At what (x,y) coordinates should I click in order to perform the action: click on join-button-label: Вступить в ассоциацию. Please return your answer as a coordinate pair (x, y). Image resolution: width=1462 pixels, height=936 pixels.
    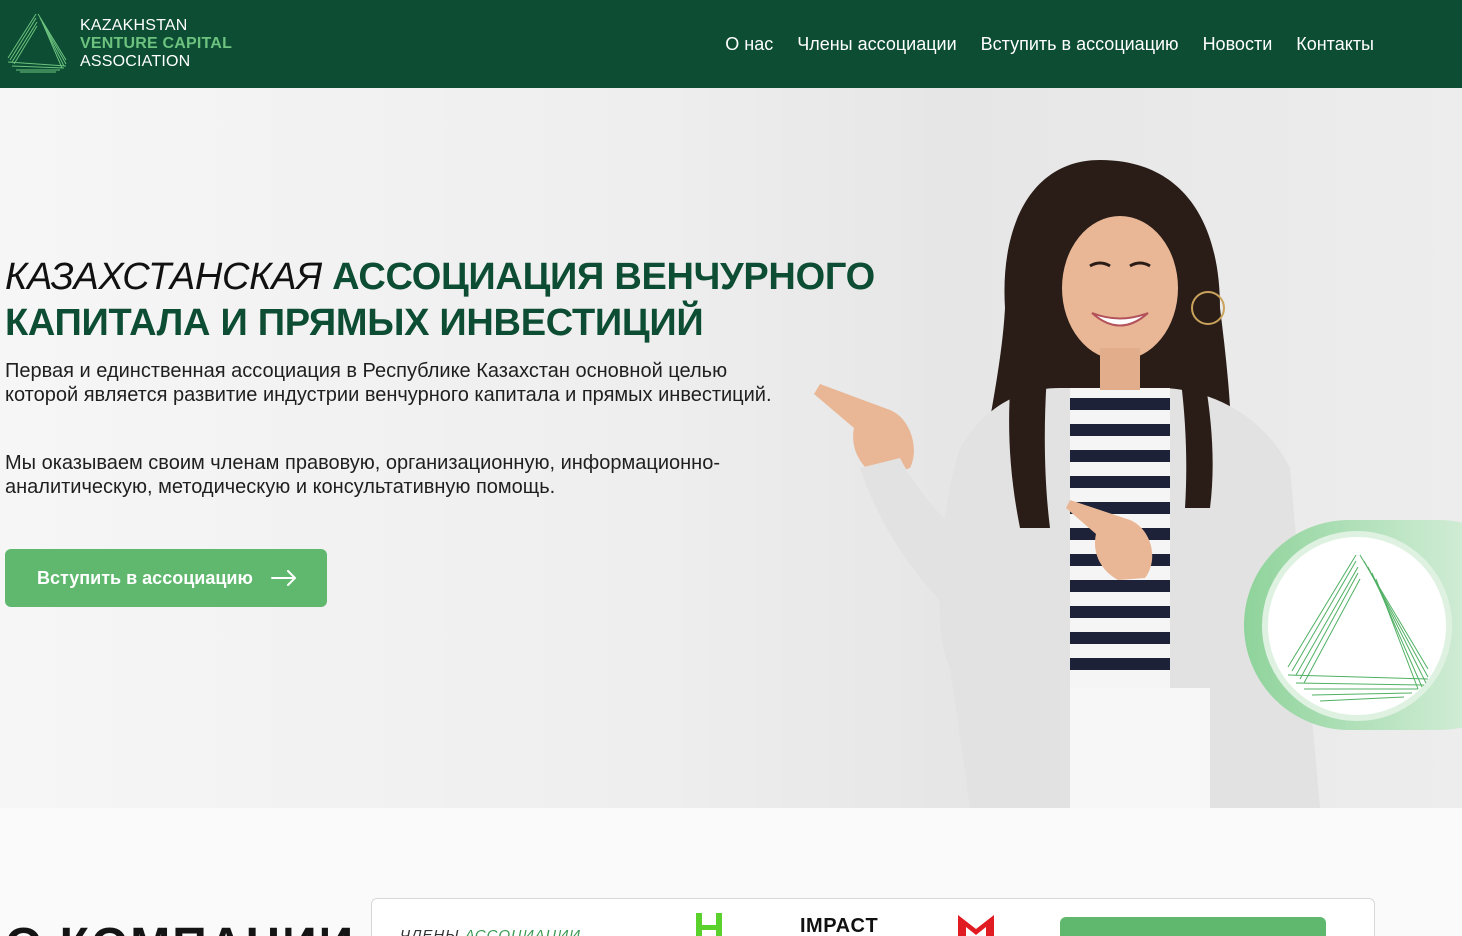
    Looking at the image, I should click on (145, 577).